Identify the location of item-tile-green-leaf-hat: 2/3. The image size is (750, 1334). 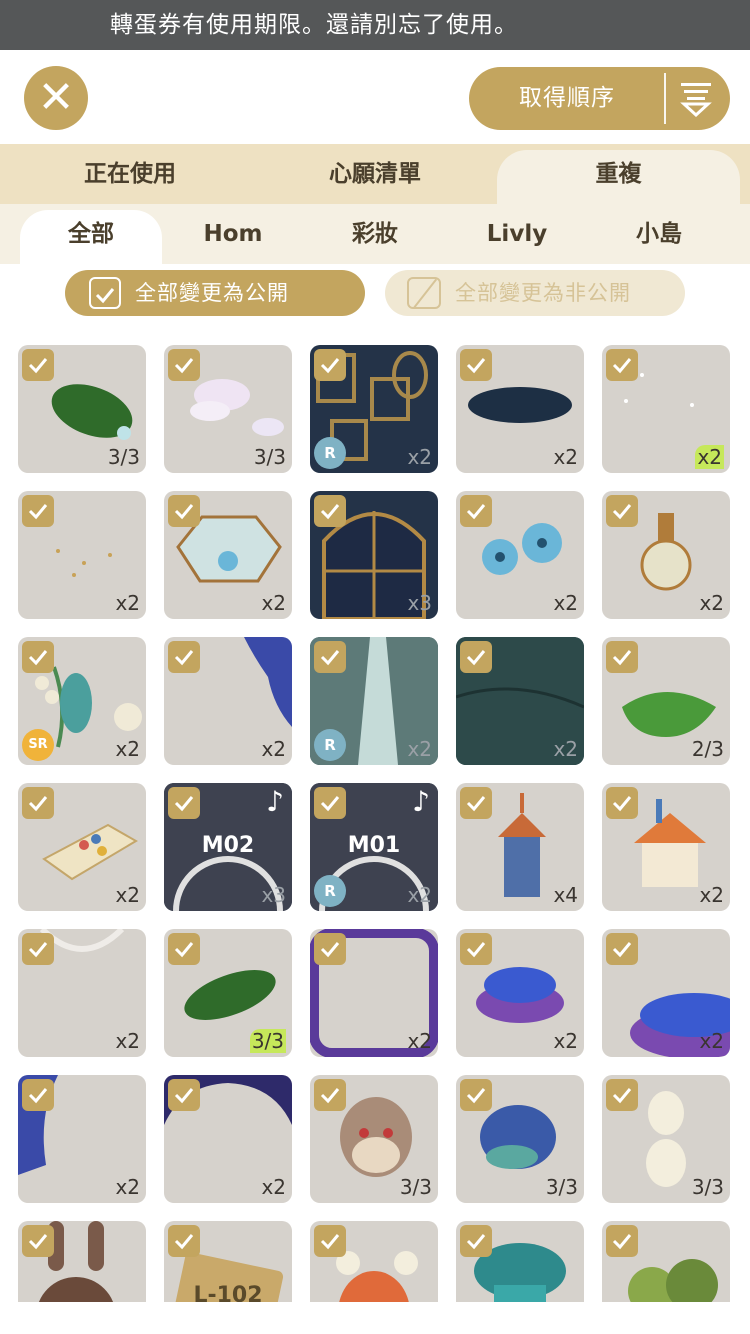
(666, 701).